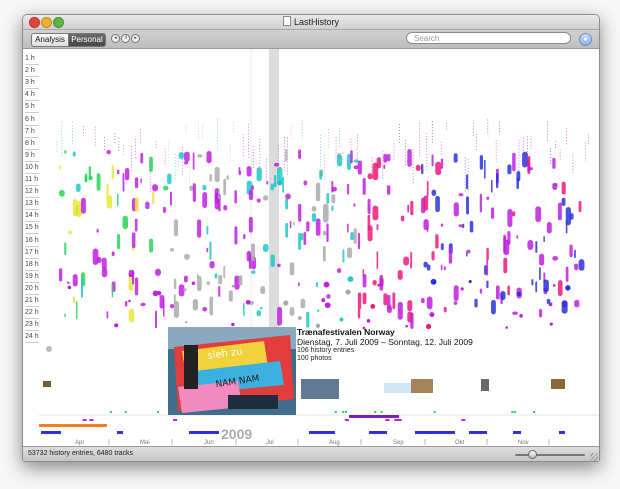  What do you see at coordinates (32, 253) in the screenshot?
I see `hour-label: 17 h` at bounding box center [32, 253].